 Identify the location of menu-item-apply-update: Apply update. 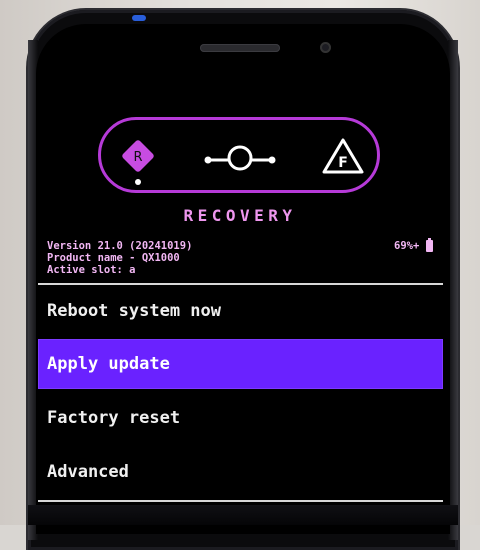
(240, 364).